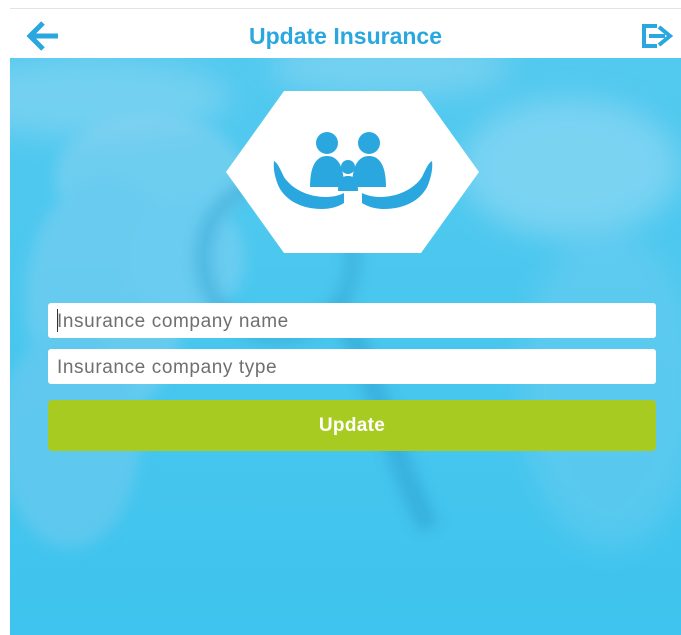 Image resolution: width=681 pixels, height=635 pixels. I want to click on logout-button, so click(657, 36).